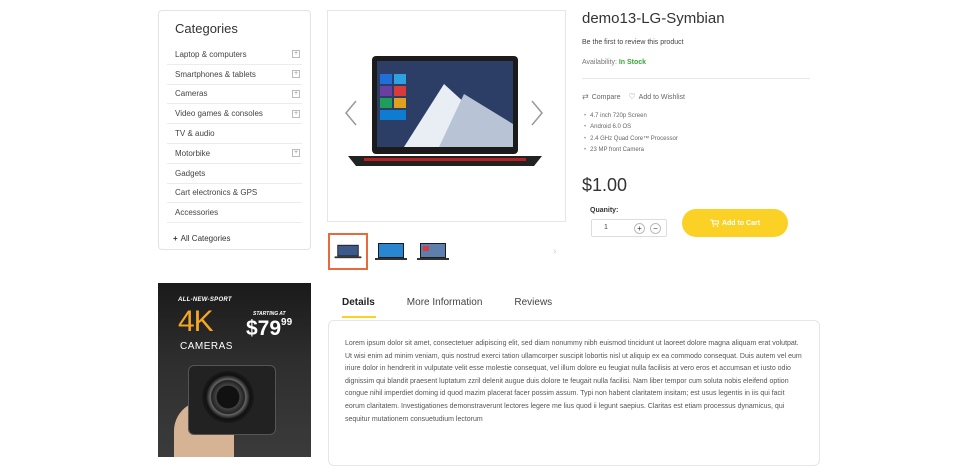  What do you see at coordinates (631, 152) in the screenshot?
I see `feature-item: 23 MP front Camera` at bounding box center [631, 152].